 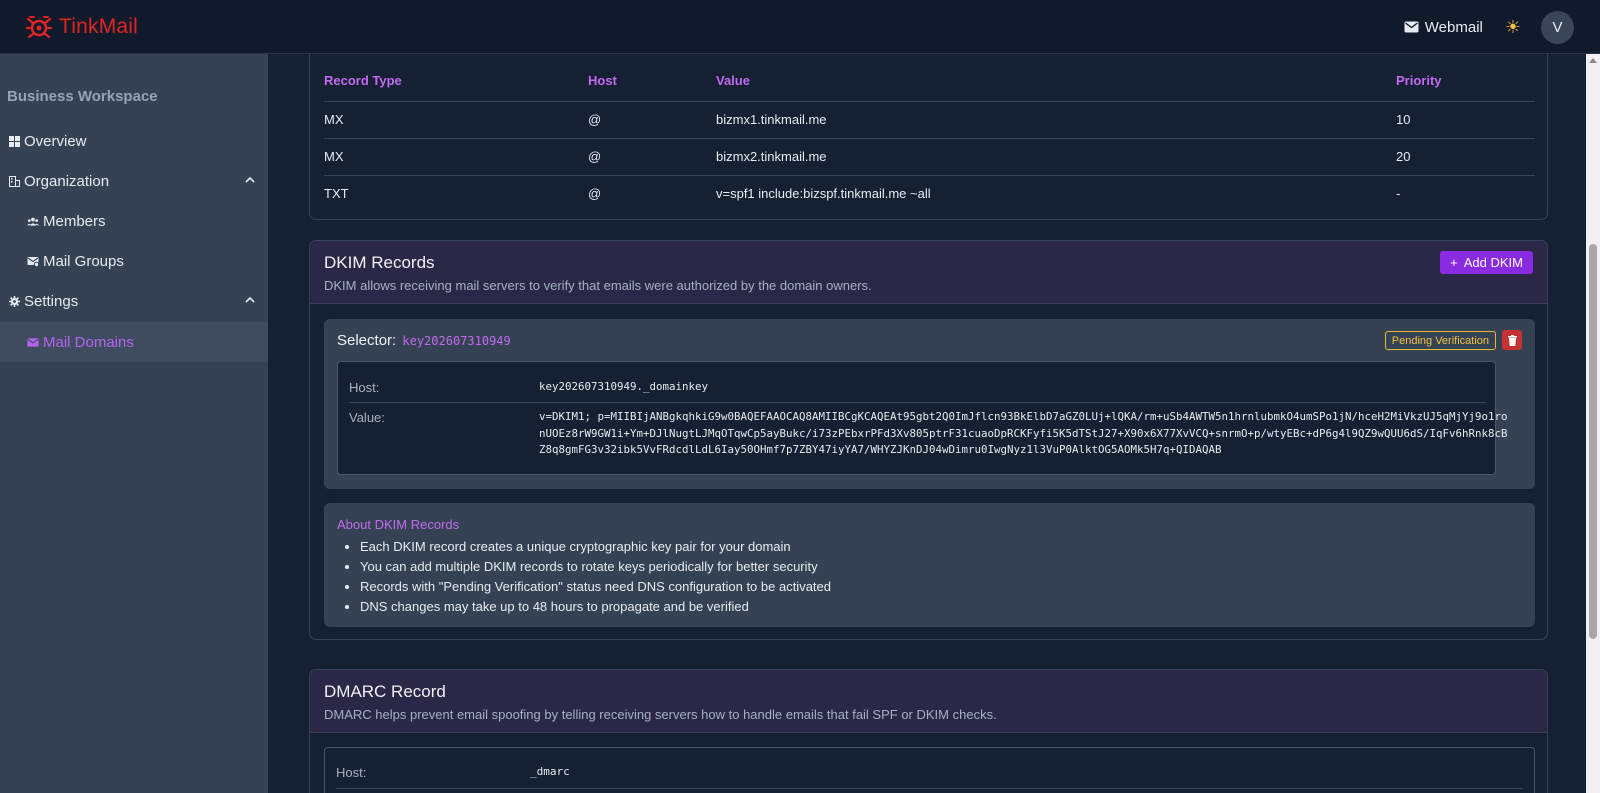 What do you see at coordinates (82, 96) in the screenshot?
I see `workspace-title: Business Workspace` at bounding box center [82, 96].